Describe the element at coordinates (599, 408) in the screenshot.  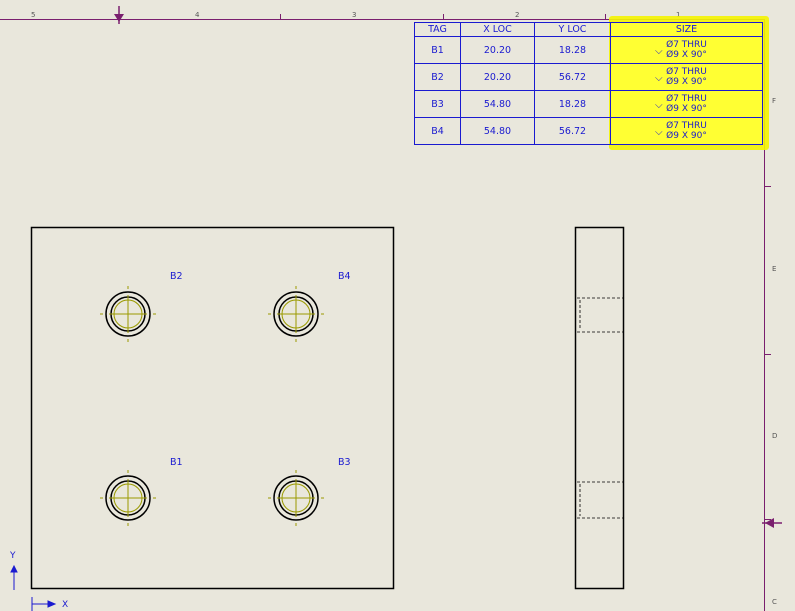
I see `side-view-outline` at that location.